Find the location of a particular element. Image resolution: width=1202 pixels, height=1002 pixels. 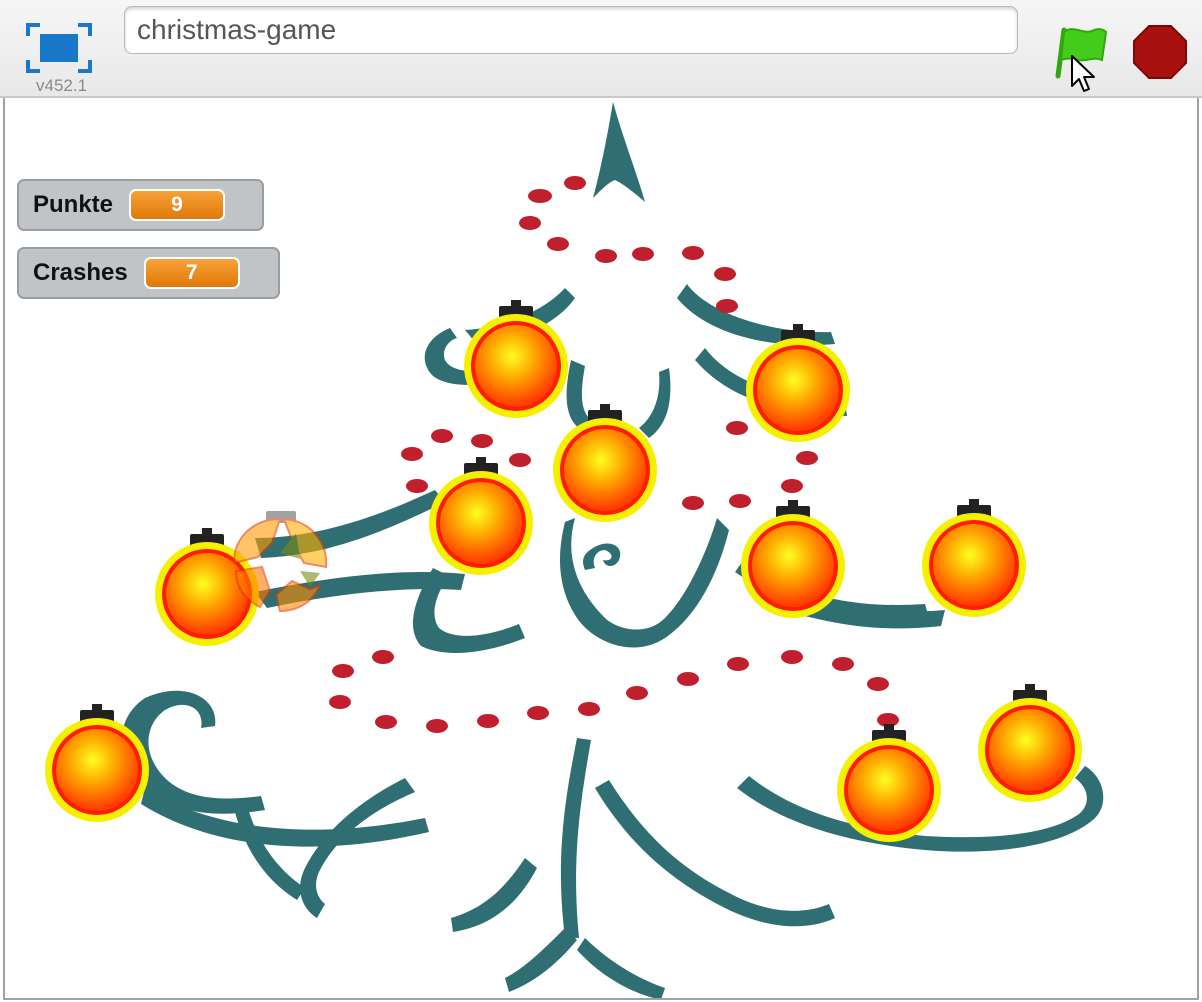

green-flag-icon is located at coordinates (1081, 53).